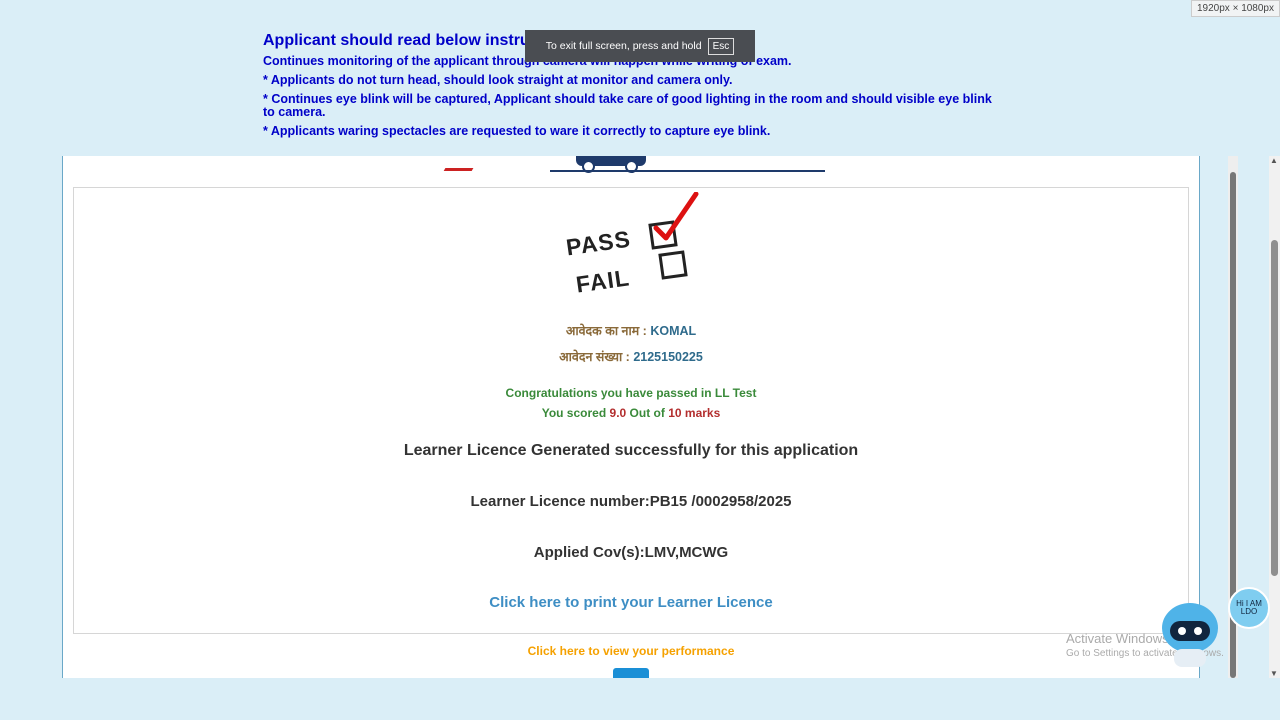 This screenshot has height=720, width=1280. Describe the element at coordinates (631, 552) in the screenshot. I see `applied-cov: Applied Cov(s):LMV,MCWG` at that location.